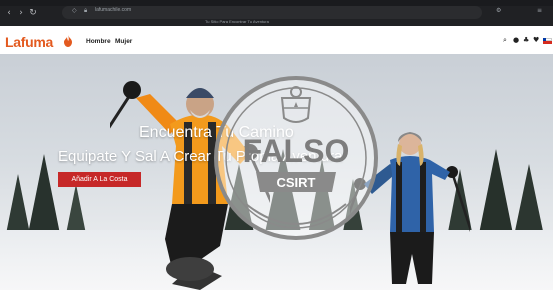 The width and height of the screenshot is (553, 290). Describe the element at coordinates (113, 10) in the screenshot. I see `url-text: lafumachile.com` at that location.